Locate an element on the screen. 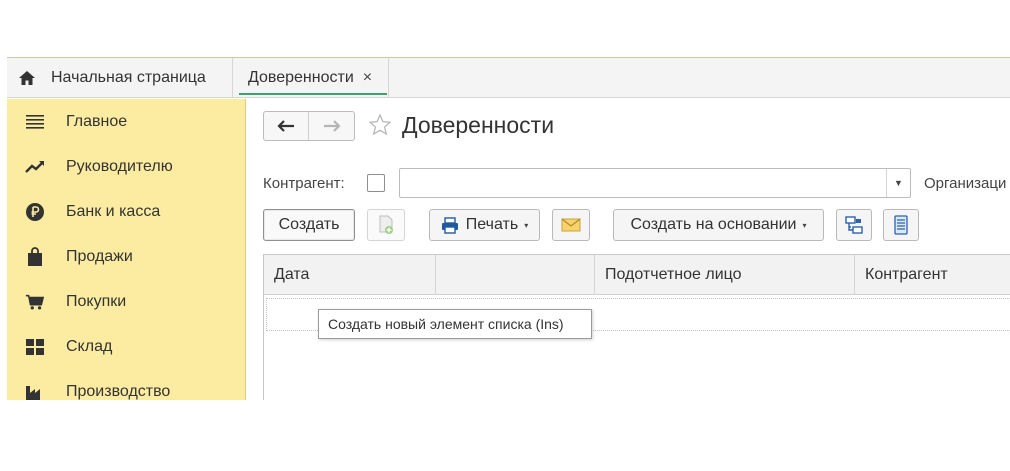 This screenshot has width=1010, height=471. cart-icon is located at coordinates (35, 302).